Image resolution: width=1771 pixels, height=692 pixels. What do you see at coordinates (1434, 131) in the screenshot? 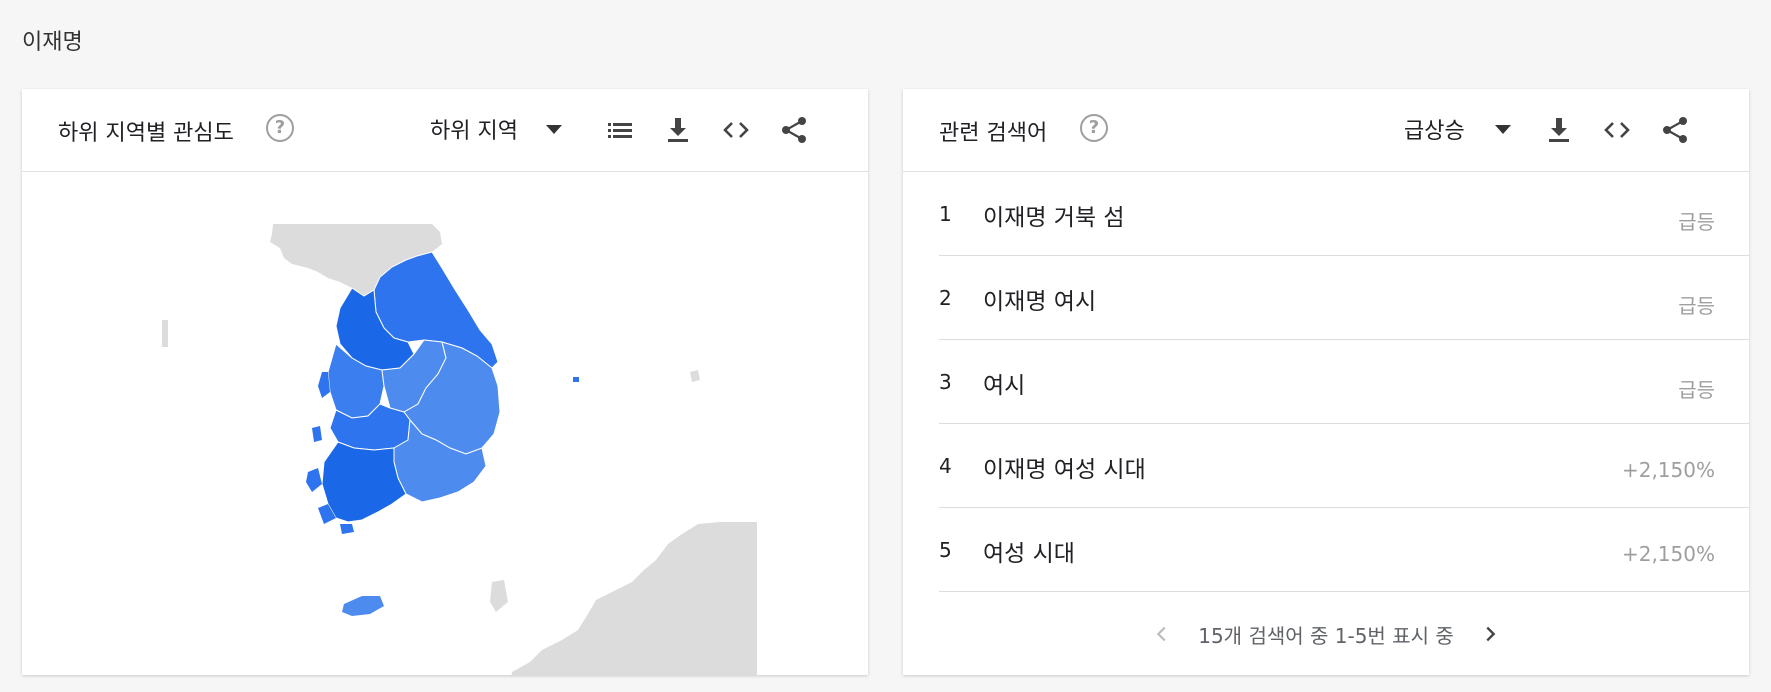
I see `rising-dropdown-label: 급상승` at bounding box center [1434, 131].